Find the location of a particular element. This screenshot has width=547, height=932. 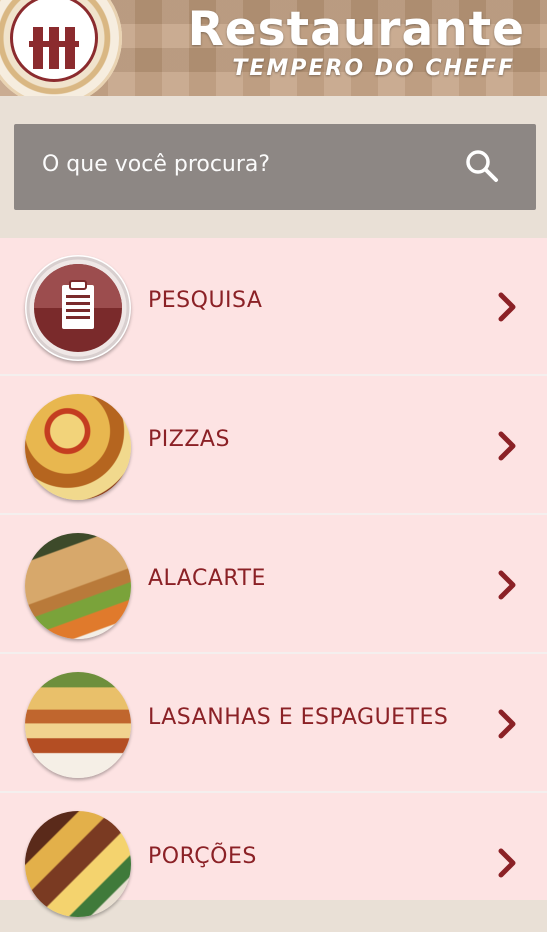

app-title: Restaurante is located at coordinates (356, 29).